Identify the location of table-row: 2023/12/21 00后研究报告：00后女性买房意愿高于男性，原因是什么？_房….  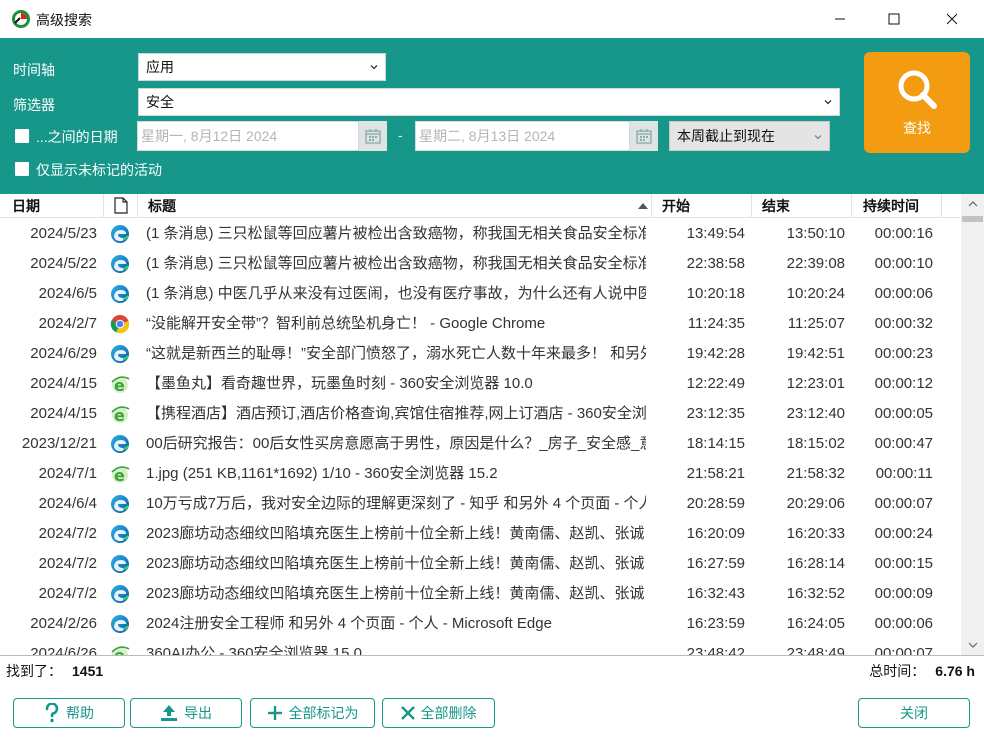
(480, 444).